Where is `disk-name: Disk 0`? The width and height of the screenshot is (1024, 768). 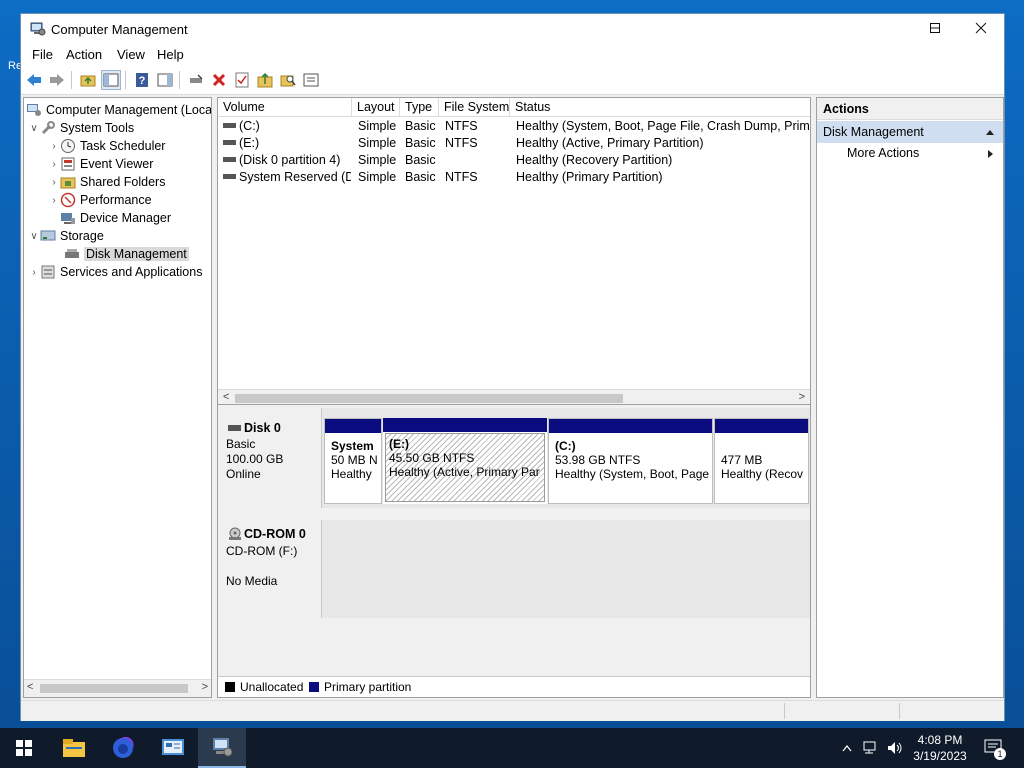 disk-name: Disk 0 is located at coordinates (262, 428).